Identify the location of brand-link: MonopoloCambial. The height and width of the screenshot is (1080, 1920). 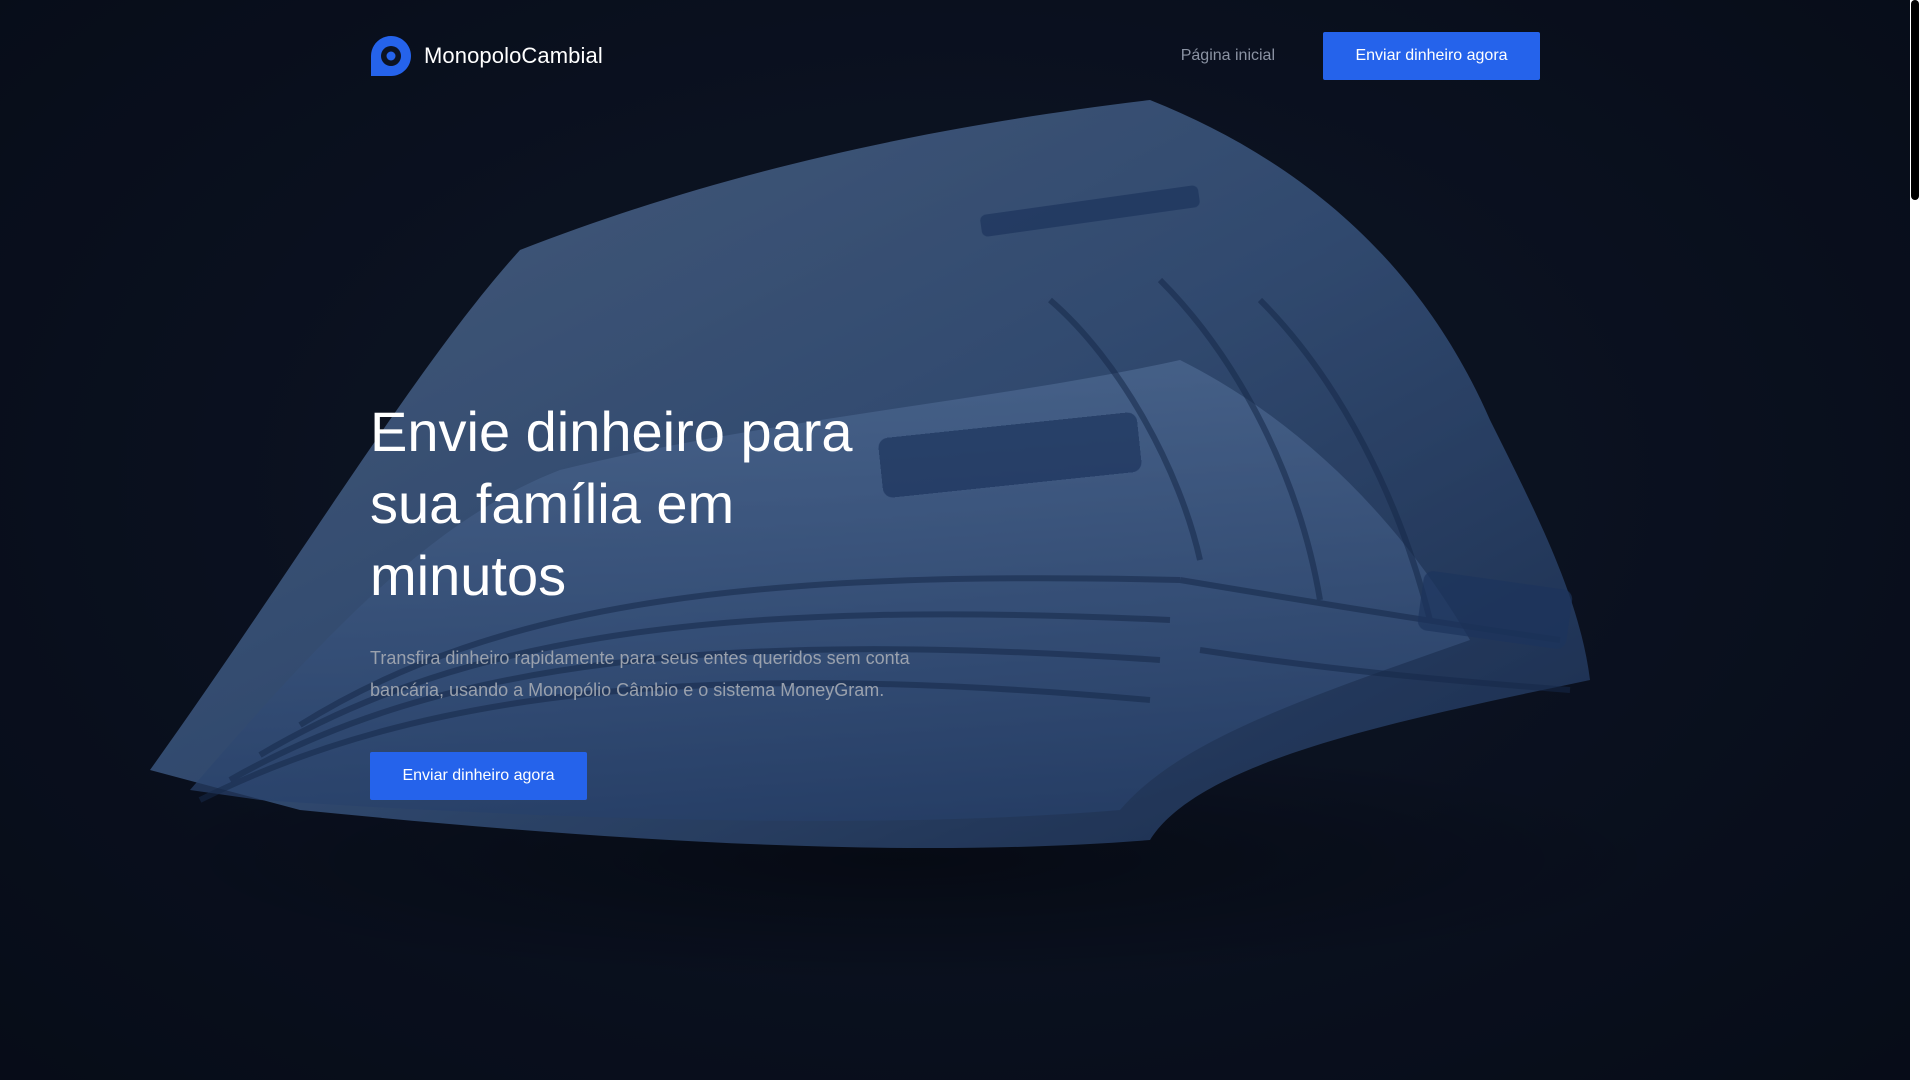
(486, 56).